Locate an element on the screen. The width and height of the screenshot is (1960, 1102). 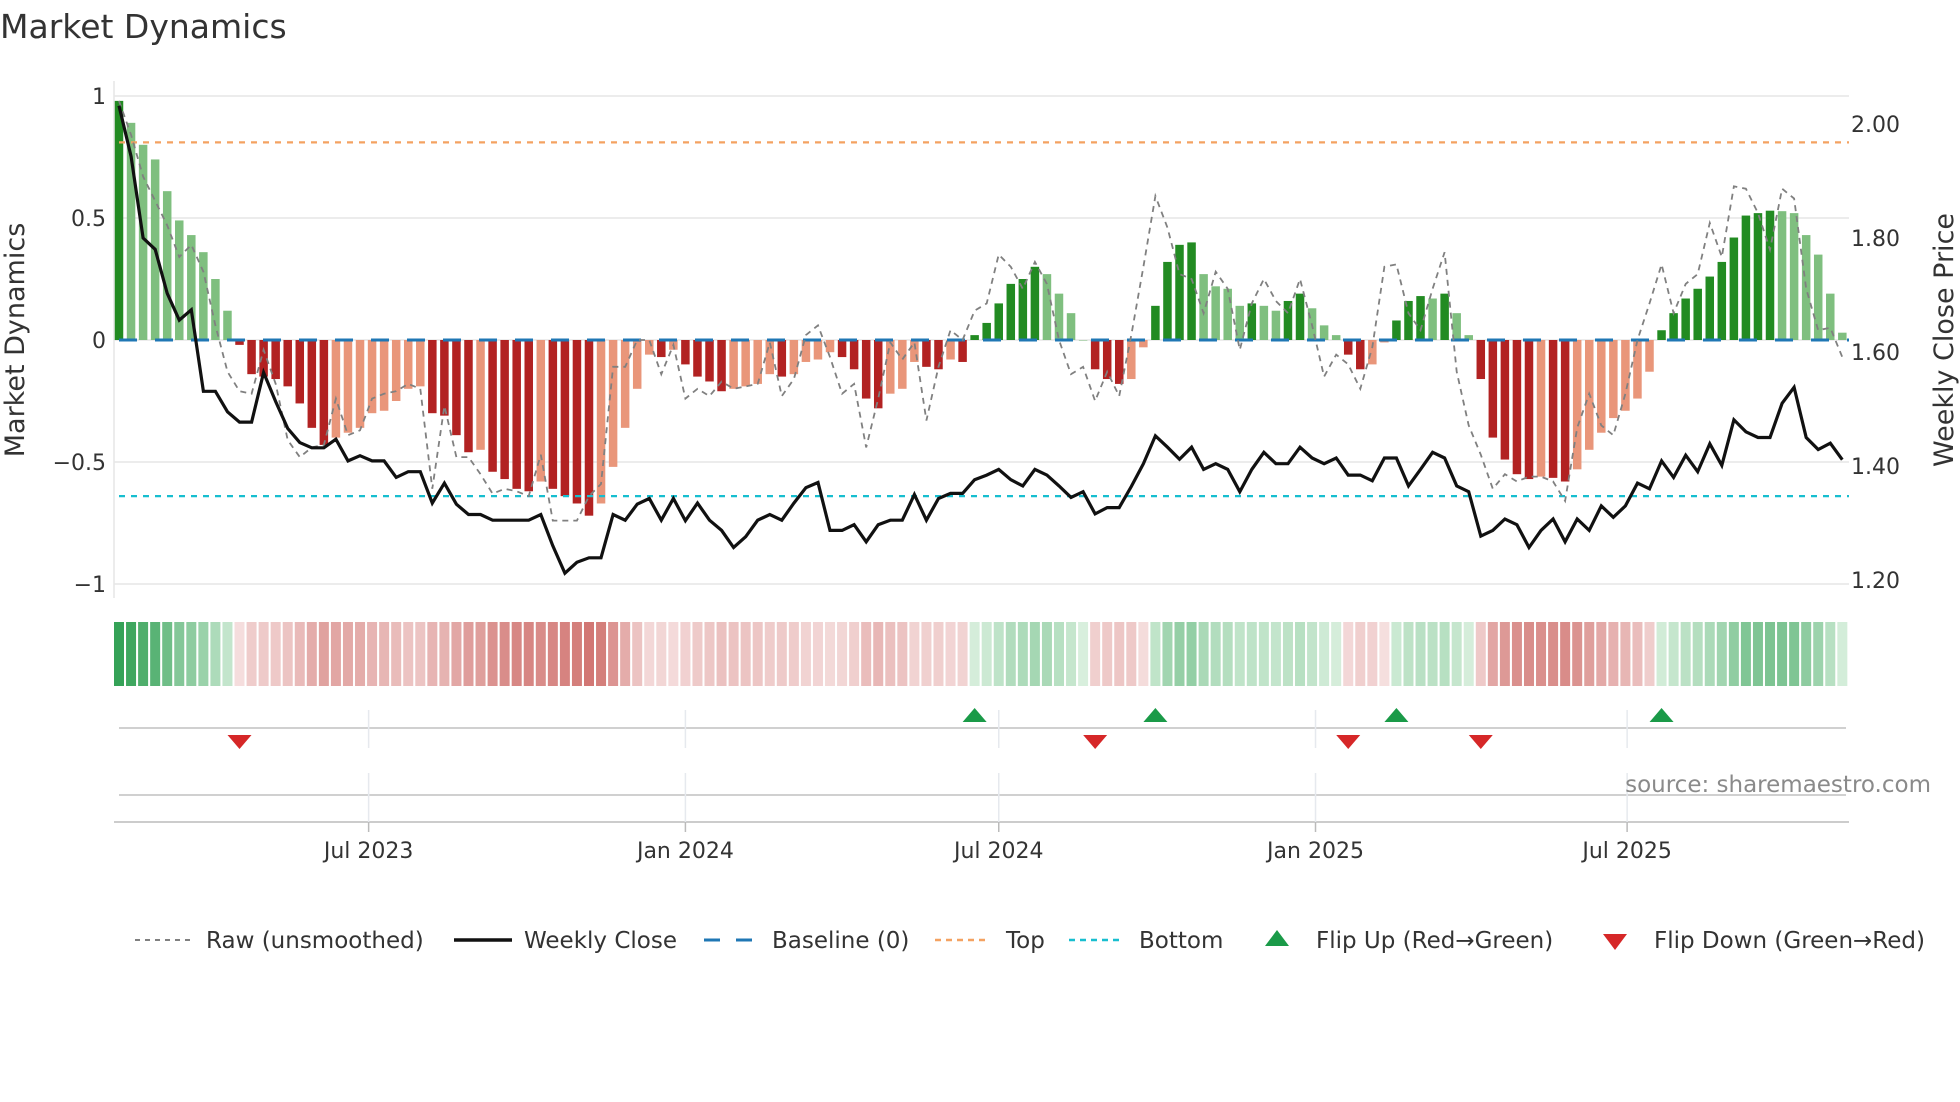
y-left-tick-label: −0.5 is located at coordinates (79, 463).